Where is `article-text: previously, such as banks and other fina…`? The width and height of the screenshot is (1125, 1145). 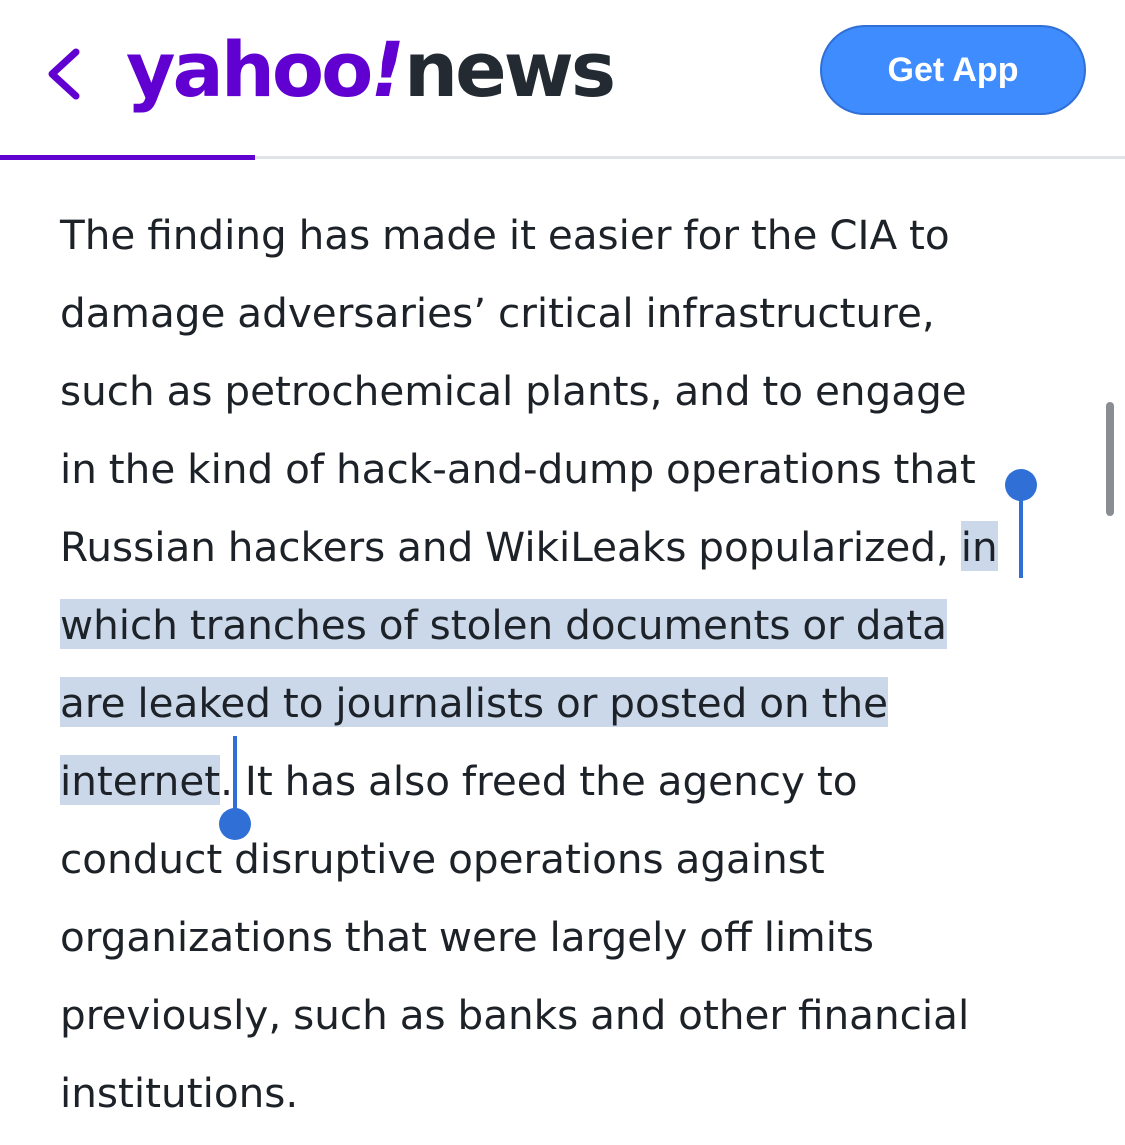 article-text: previously, such as banks and other fina… is located at coordinates (515, 1015).